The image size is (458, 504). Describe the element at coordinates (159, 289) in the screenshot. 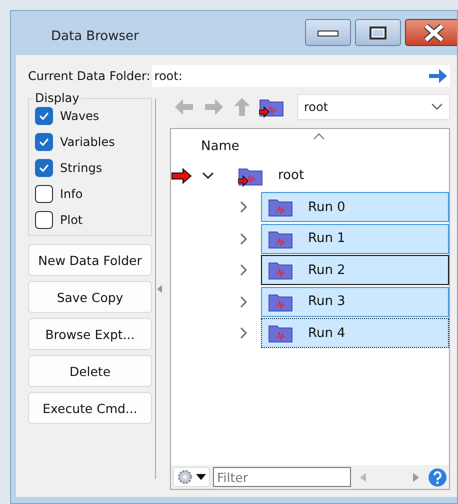

I see `collapse-triangle-icon` at that location.